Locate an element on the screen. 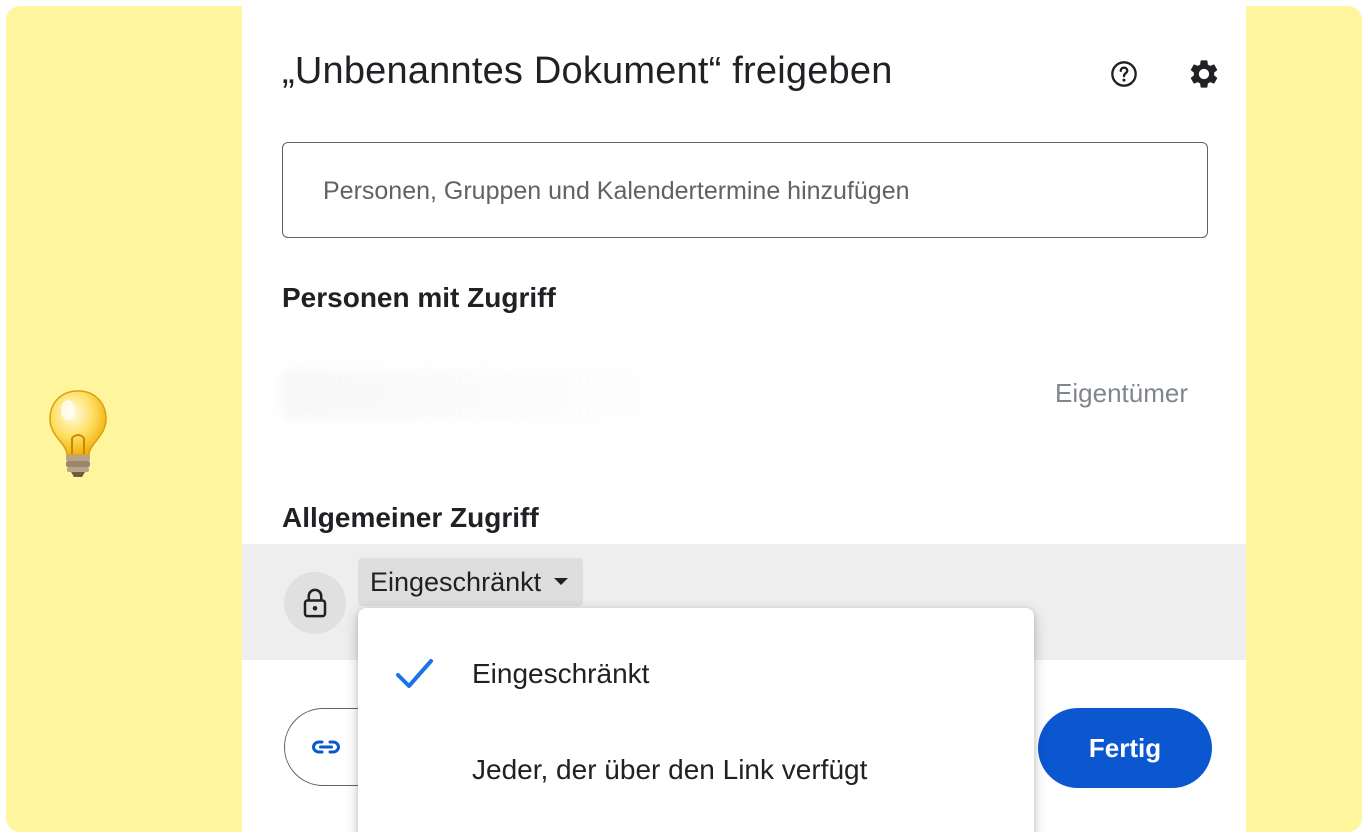 The image size is (1368, 838). general-access-heading: Allgemeiner Zugriff is located at coordinates (410, 517).